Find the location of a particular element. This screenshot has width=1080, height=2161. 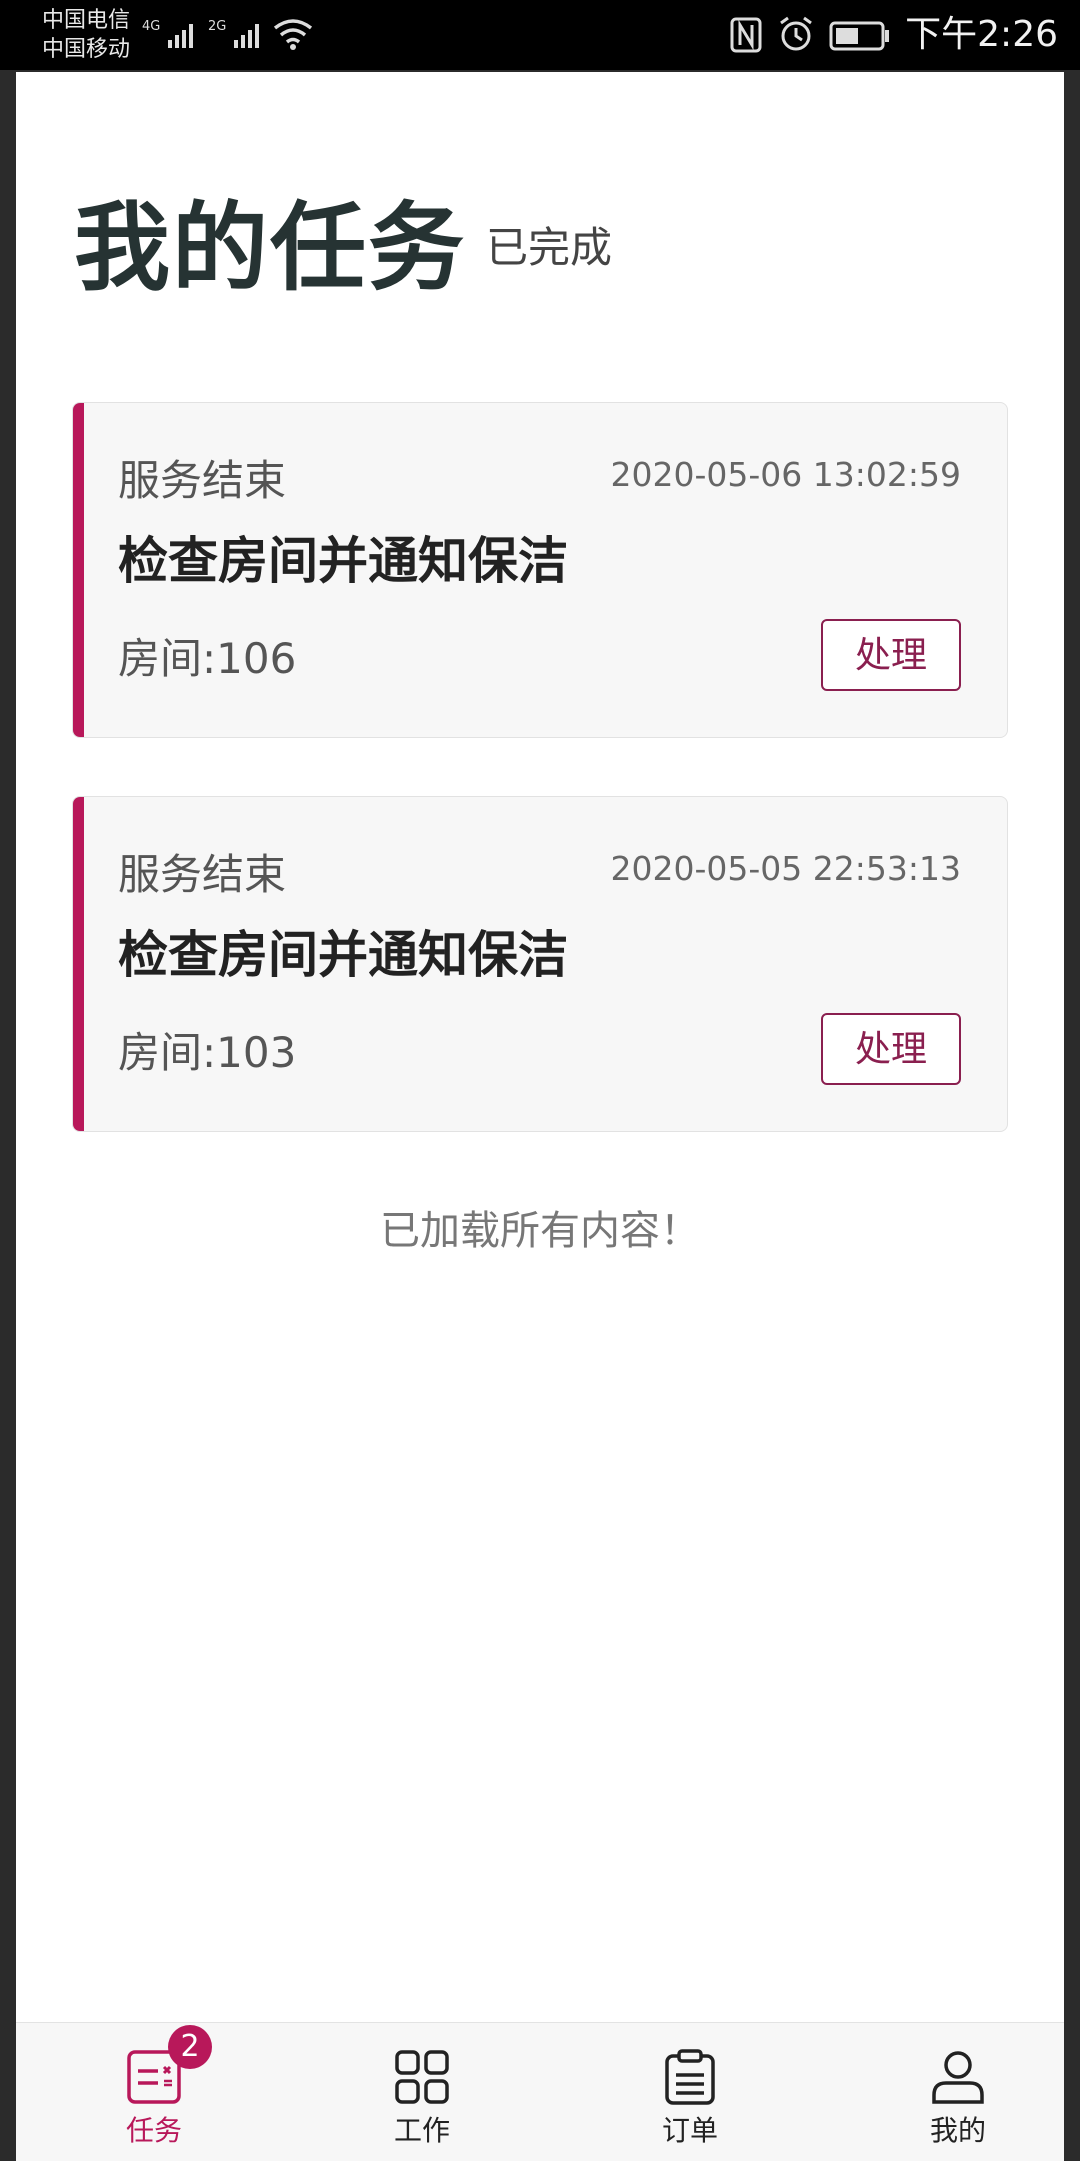

tab-tasks: 2 任务 is located at coordinates (154, 2092).